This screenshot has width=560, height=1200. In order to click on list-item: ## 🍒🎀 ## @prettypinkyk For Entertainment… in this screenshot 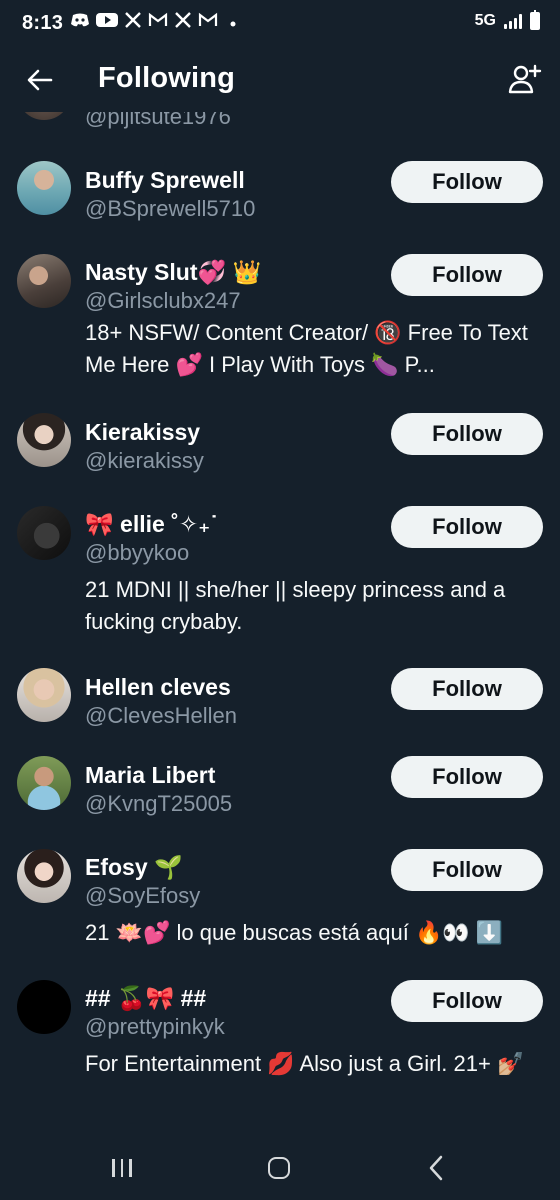, I will do `click(280, 1044)`.